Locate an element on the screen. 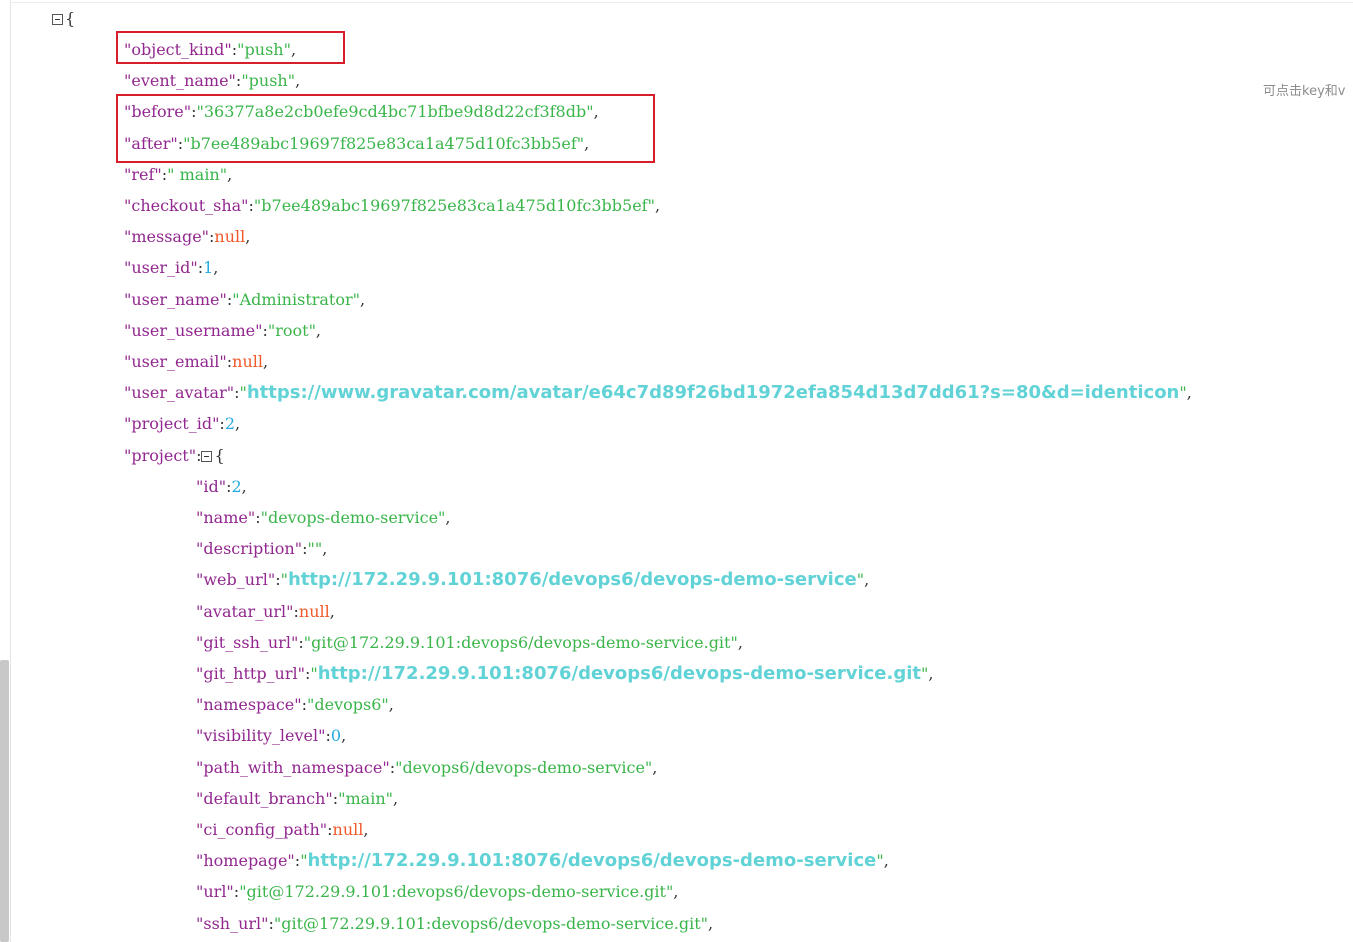  json-key: "namespace" is located at coordinates (249, 704).